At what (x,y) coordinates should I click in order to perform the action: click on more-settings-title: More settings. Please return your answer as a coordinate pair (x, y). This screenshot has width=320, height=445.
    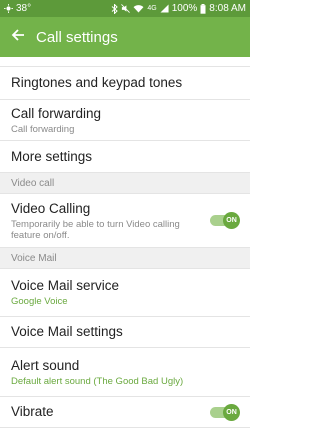
    Looking at the image, I should click on (52, 156).